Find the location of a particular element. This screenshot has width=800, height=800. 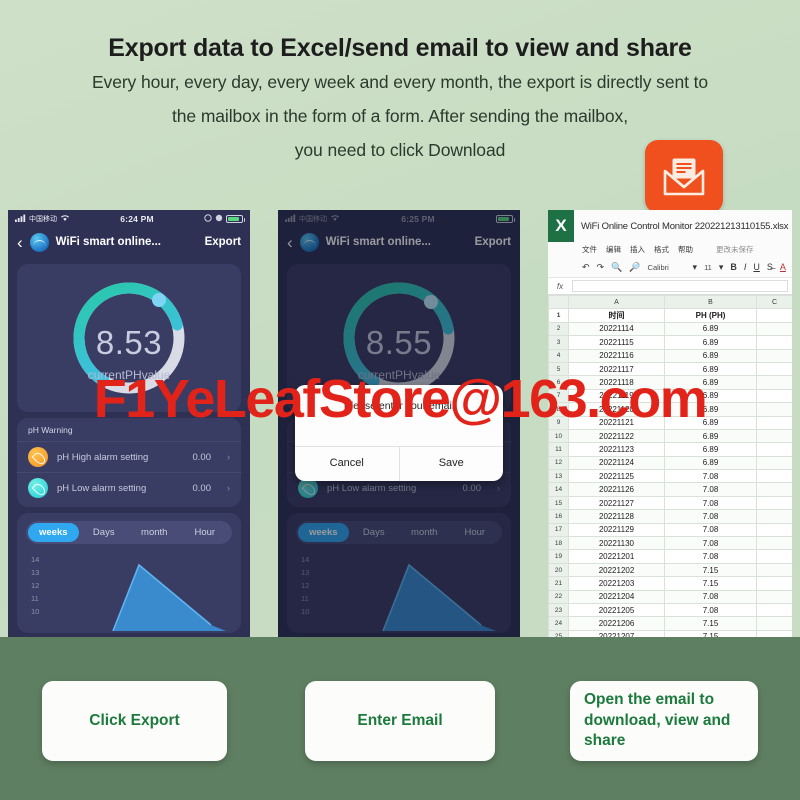

excel-menu-bar: 文件 编辑 插入 格式 帮助 更改未保存 is located at coordinates (670, 249).